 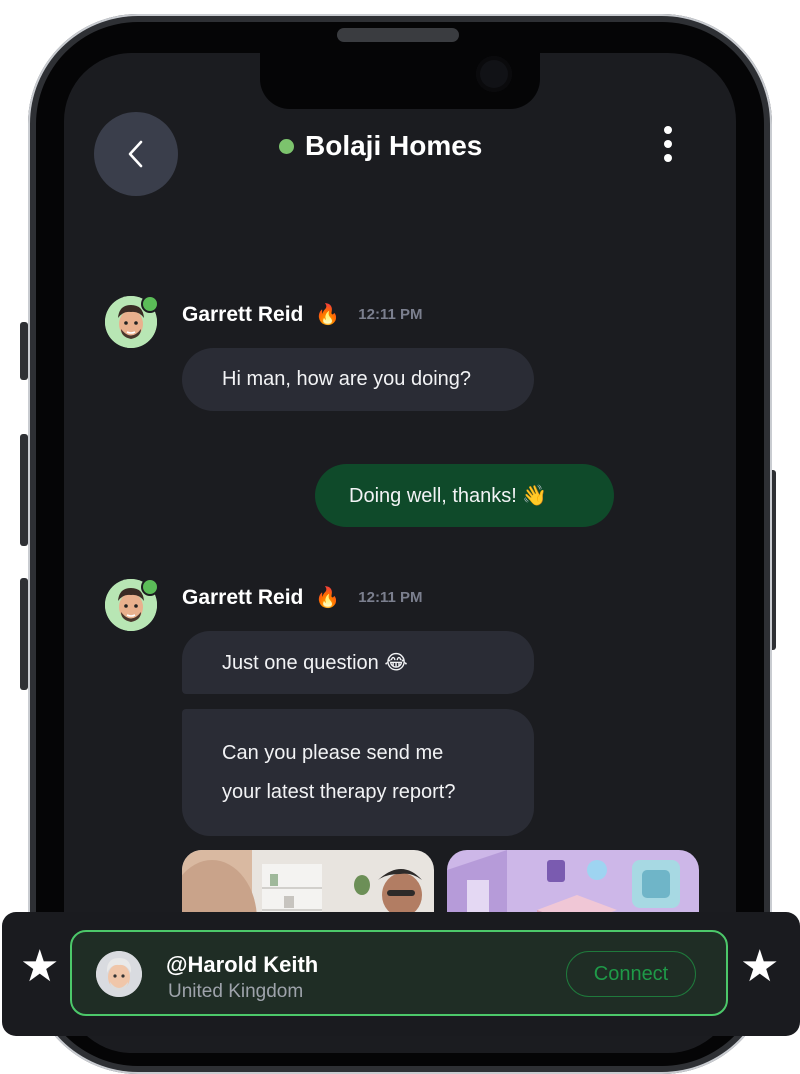 I want to click on back-button, so click(x=136, y=154).